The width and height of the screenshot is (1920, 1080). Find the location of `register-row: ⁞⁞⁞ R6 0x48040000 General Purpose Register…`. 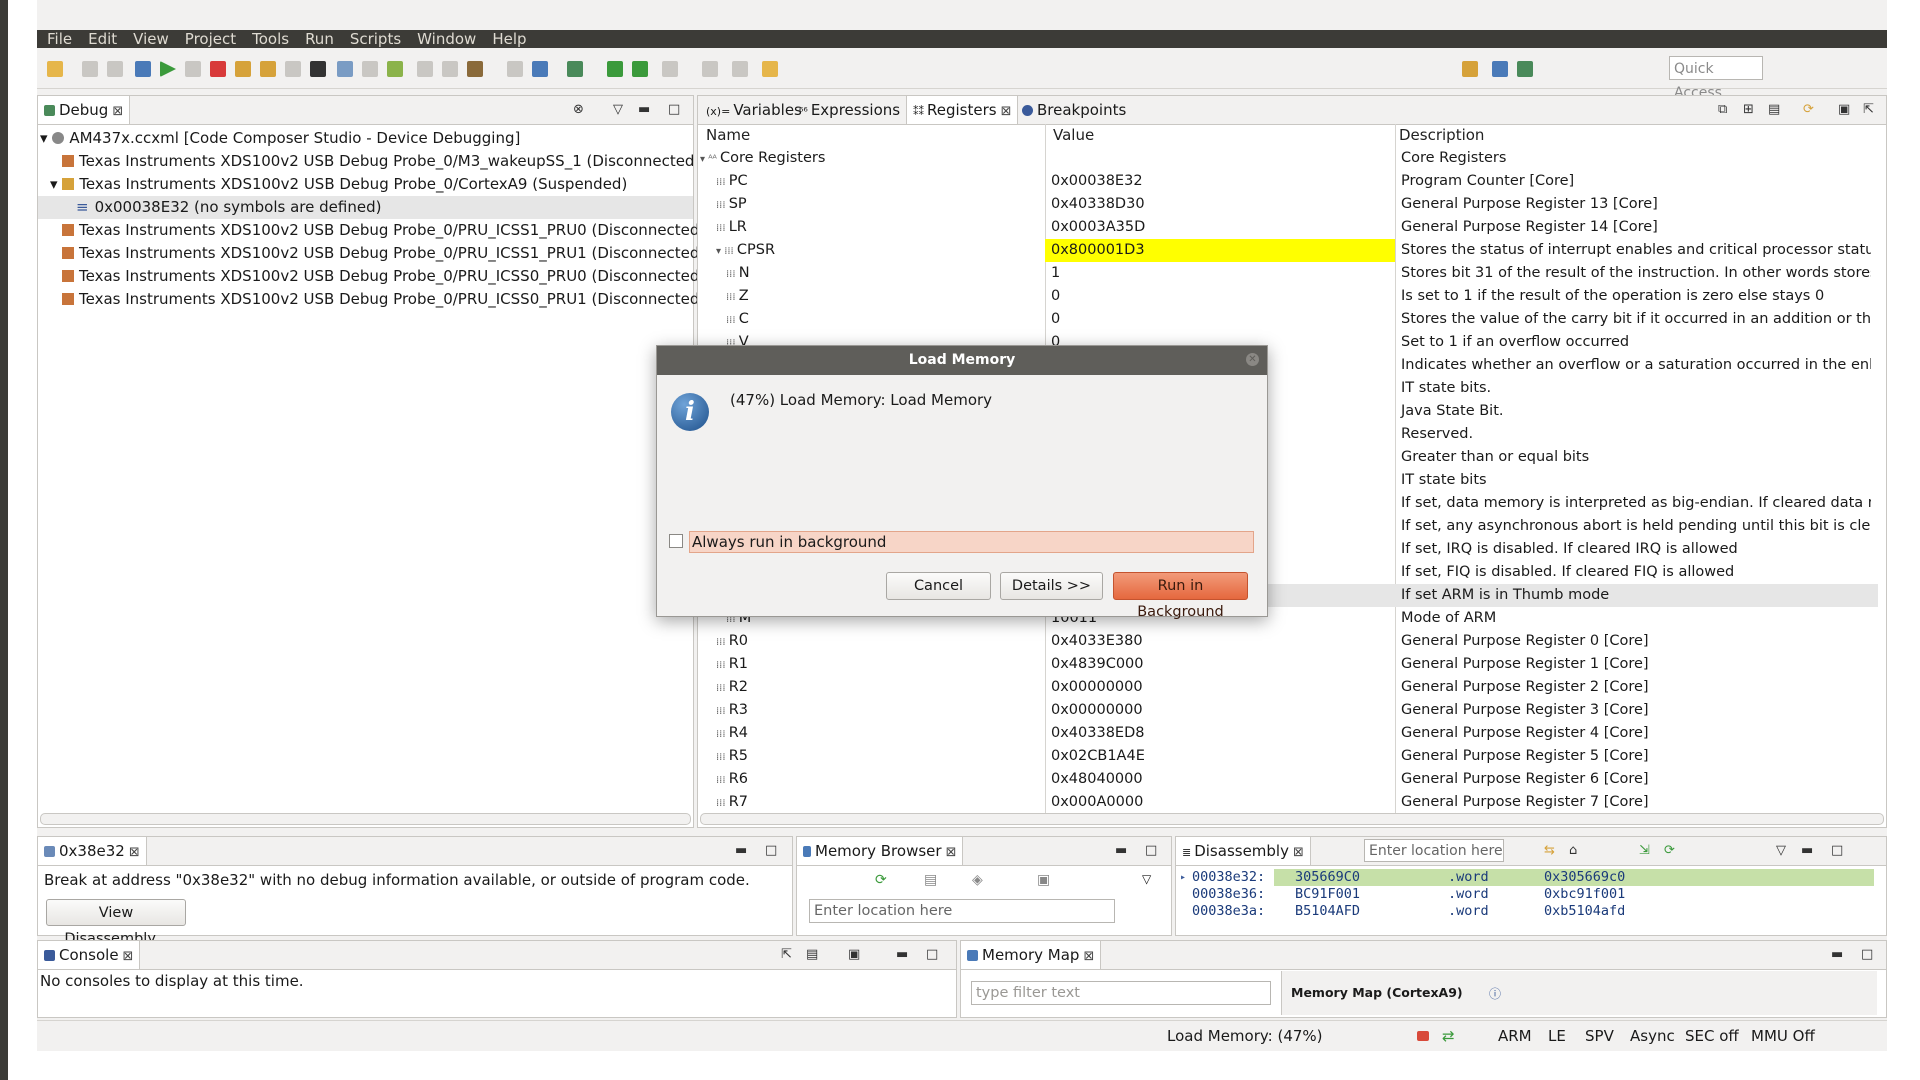

register-row: ⁞⁞⁞ R6 0x48040000 General Purpose Register… is located at coordinates (1288, 779).